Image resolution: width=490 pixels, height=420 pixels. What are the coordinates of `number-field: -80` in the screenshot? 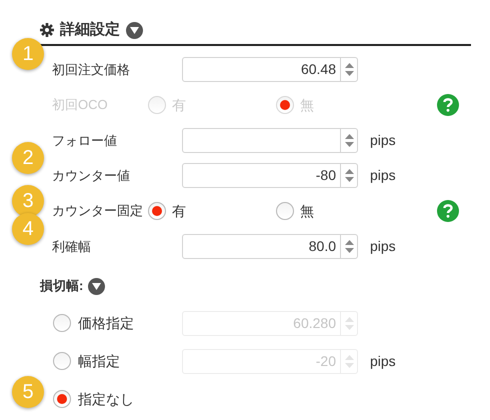 It's located at (270, 175).